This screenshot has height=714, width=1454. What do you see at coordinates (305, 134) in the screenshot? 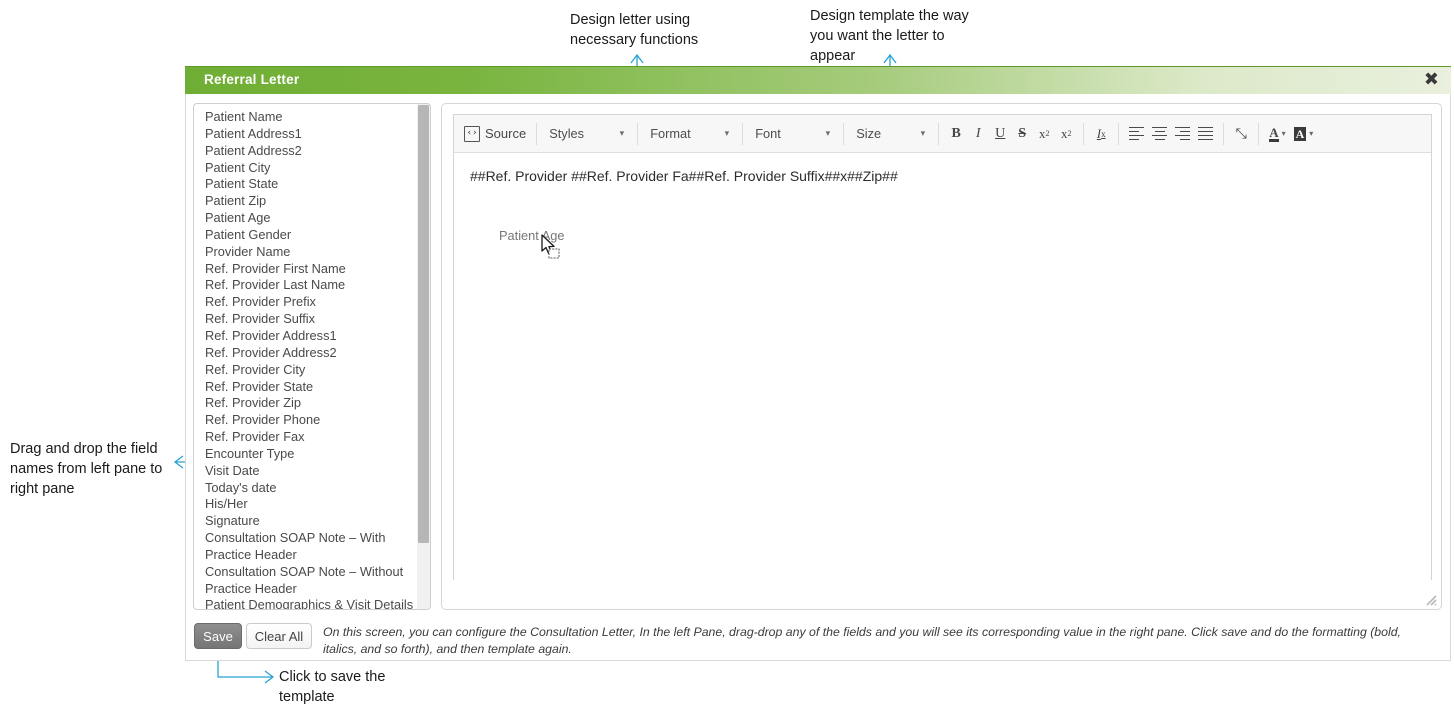
I see `list-item: Patient Address1` at bounding box center [305, 134].